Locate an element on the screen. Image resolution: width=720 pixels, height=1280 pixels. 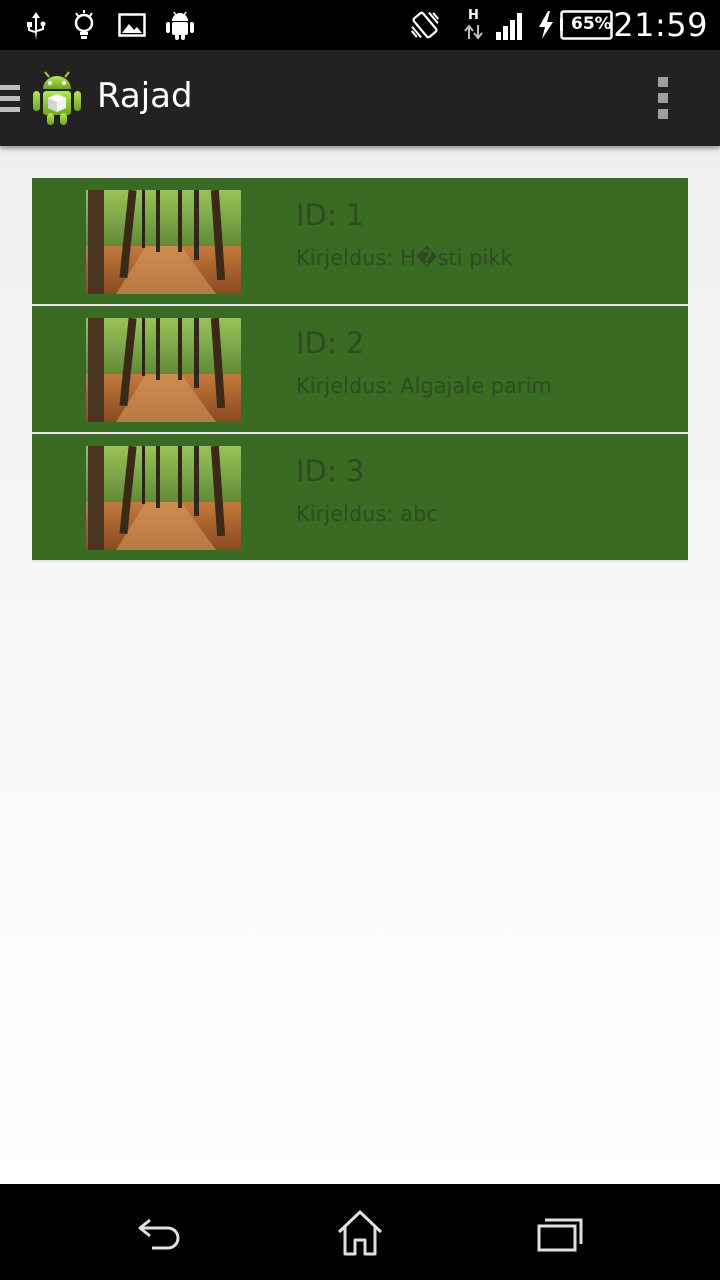
list-item: ID: 1 Kirjeldus: H�sti pikk is located at coordinates (360, 242).